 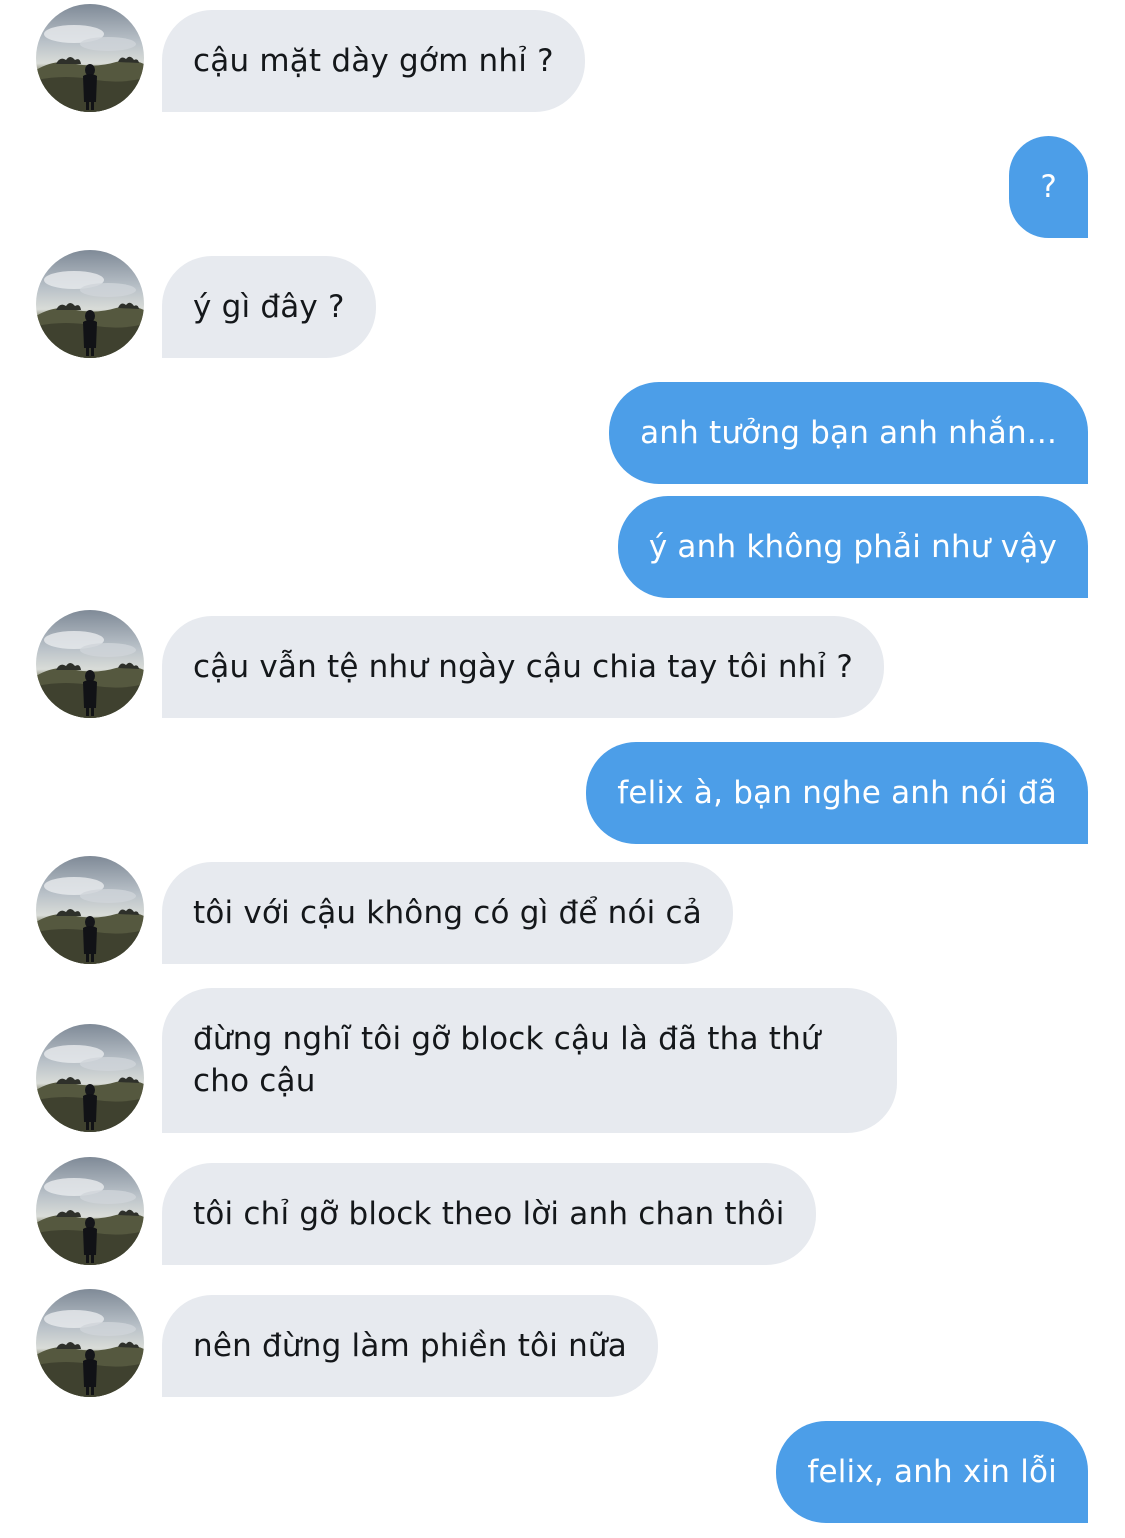 I want to click on message-bubble-incoming: tôi chỉ gỡ block theo lời anh chan thôi, so click(x=489, y=1214).